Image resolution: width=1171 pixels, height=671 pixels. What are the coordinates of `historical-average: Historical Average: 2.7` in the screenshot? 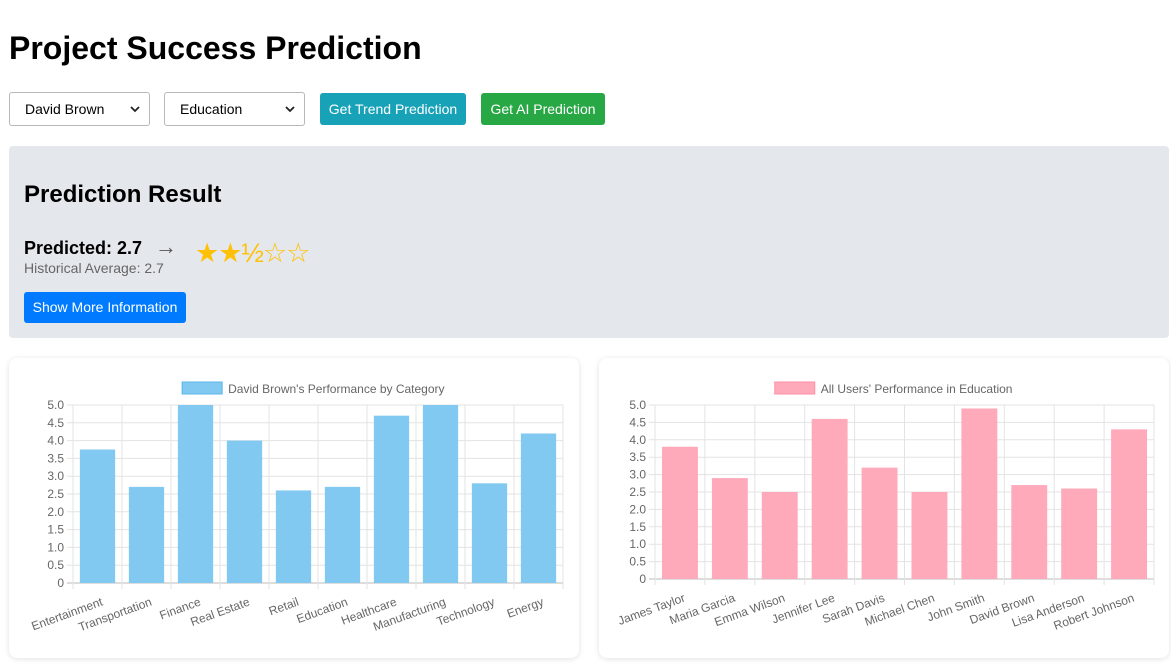 It's located at (94, 268).